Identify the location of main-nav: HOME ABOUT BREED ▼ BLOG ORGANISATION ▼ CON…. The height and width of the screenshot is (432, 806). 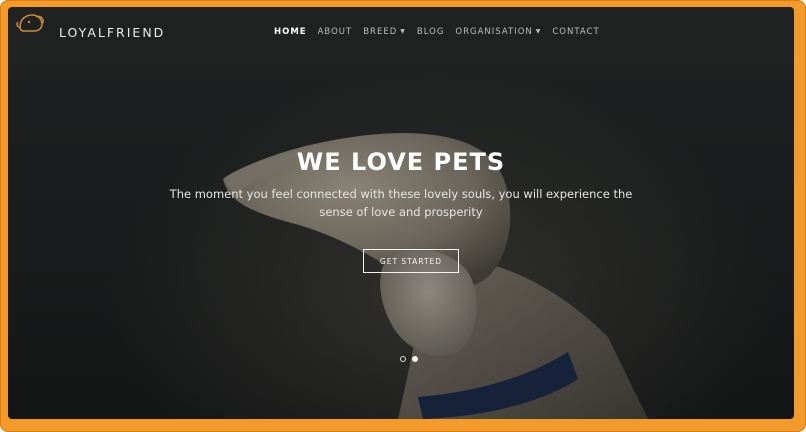
(437, 32).